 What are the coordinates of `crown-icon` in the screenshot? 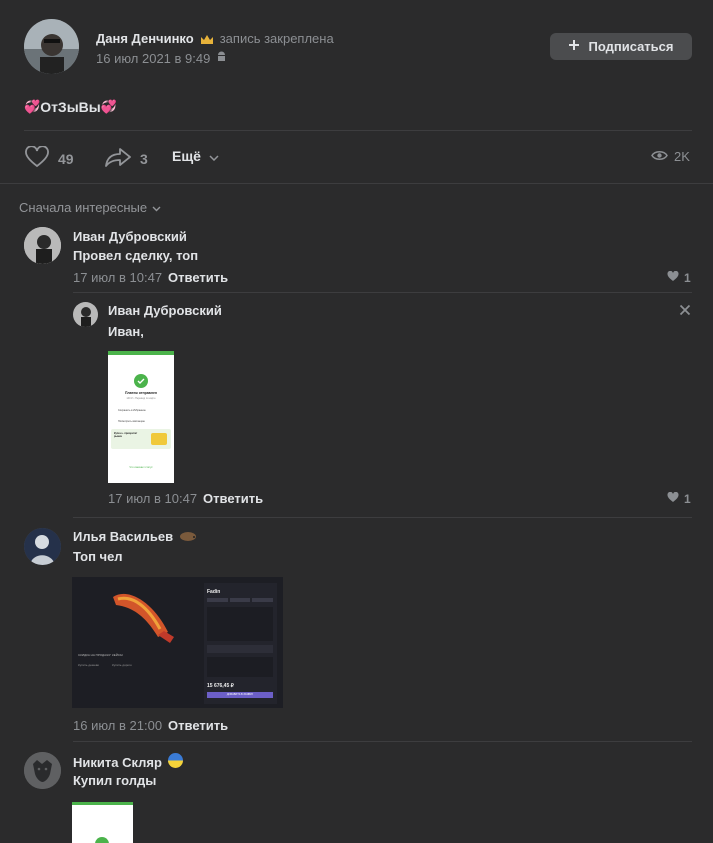 It's located at (207, 38).